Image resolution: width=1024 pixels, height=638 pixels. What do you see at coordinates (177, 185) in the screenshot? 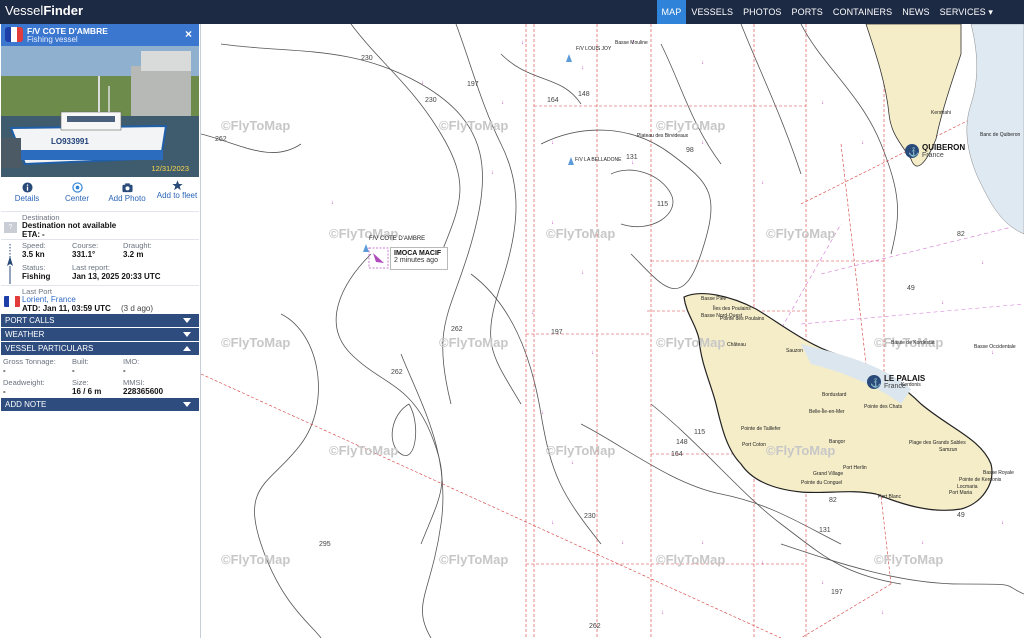
I see `star-icon` at bounding box center [177, 185].